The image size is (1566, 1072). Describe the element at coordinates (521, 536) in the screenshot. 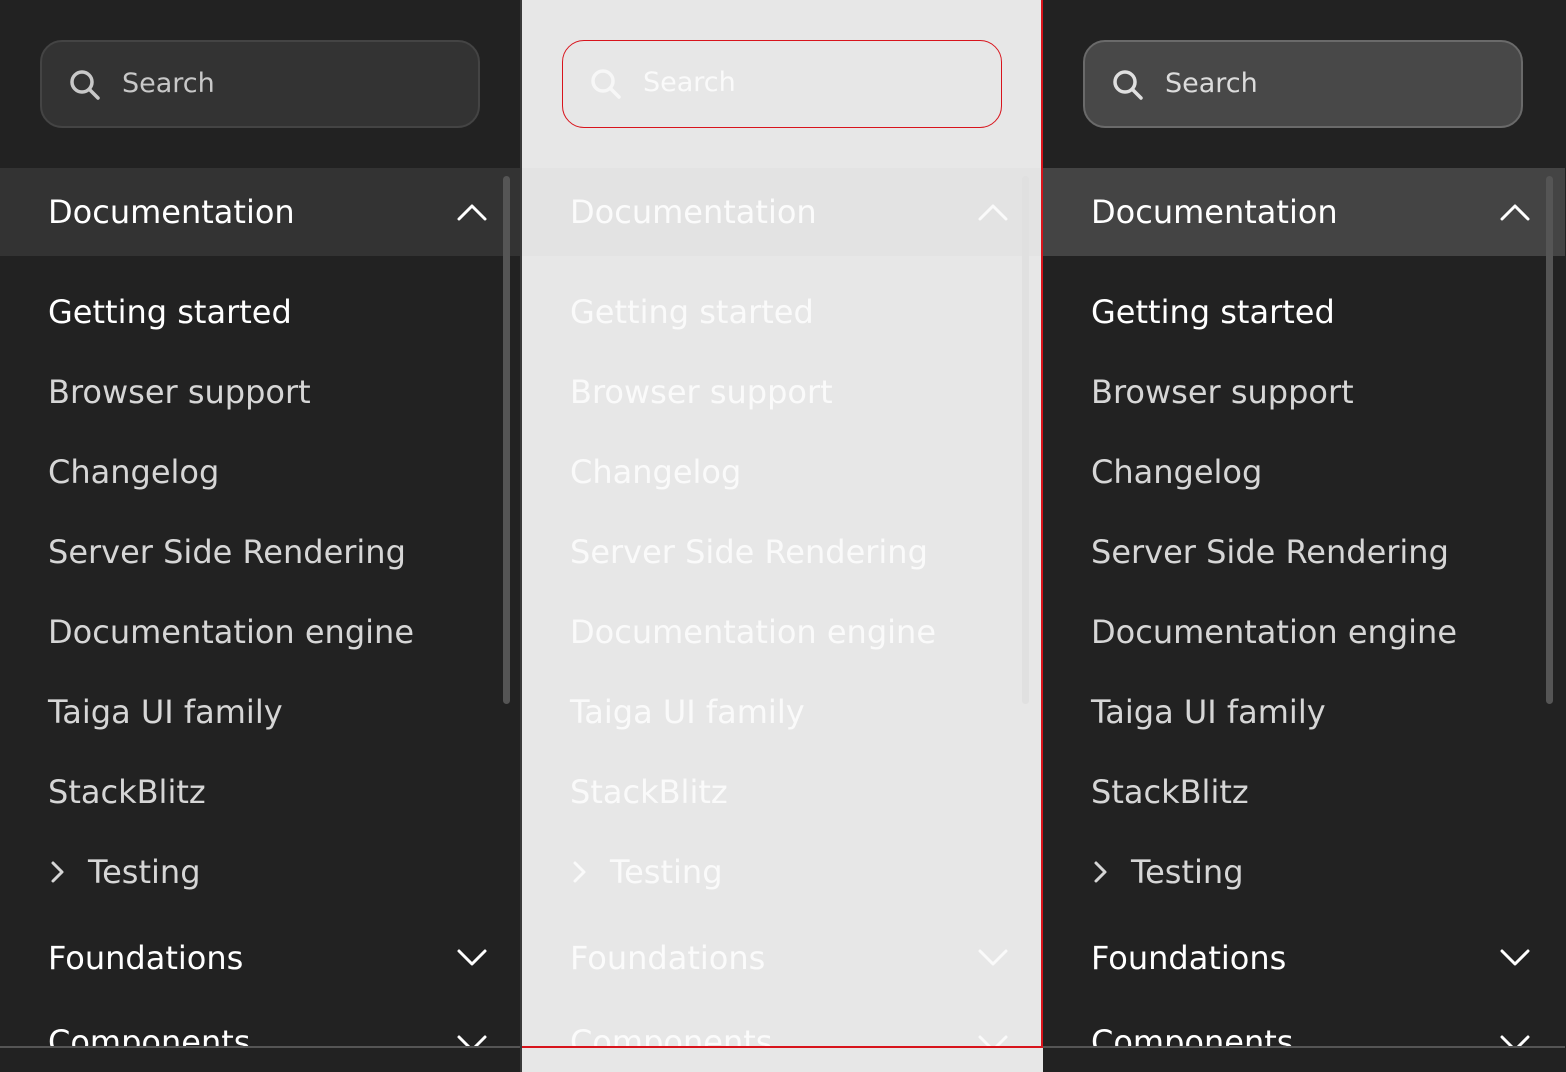

I see `panel-divider` at that location.